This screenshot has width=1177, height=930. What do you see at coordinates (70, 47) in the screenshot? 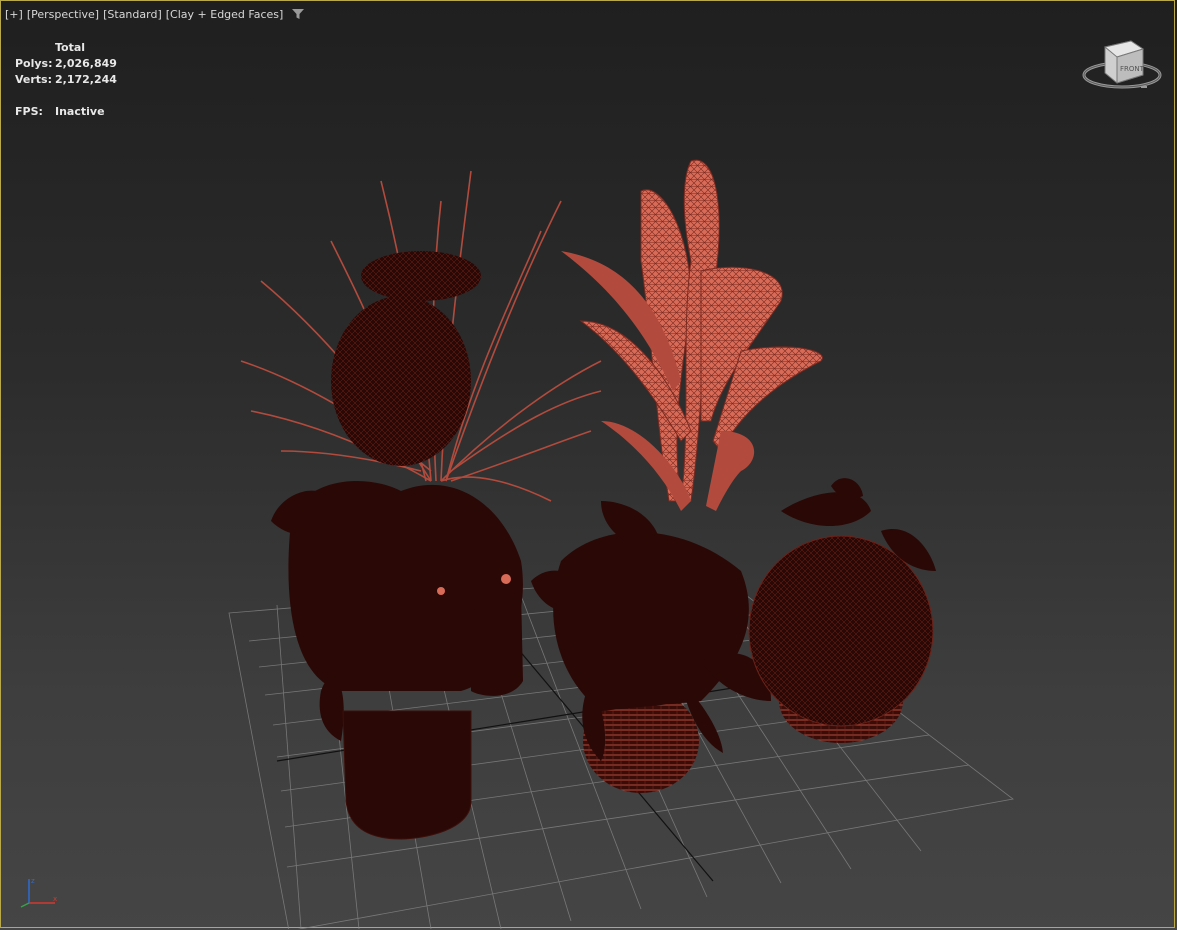
I see `stats-header: Total` at bounding box center [70, 47].